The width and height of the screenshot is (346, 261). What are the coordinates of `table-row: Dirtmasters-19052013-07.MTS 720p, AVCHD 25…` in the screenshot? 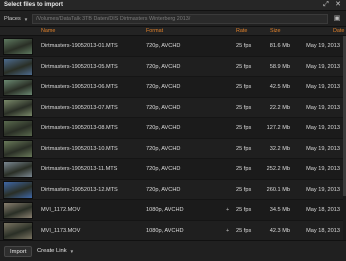 It's located at (173, 107).